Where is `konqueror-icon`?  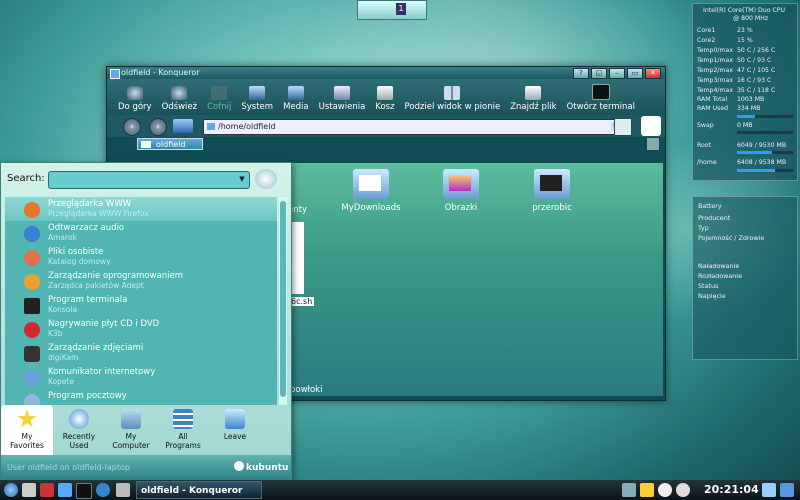 konqueror-icon is located at coordinates (115, 74).